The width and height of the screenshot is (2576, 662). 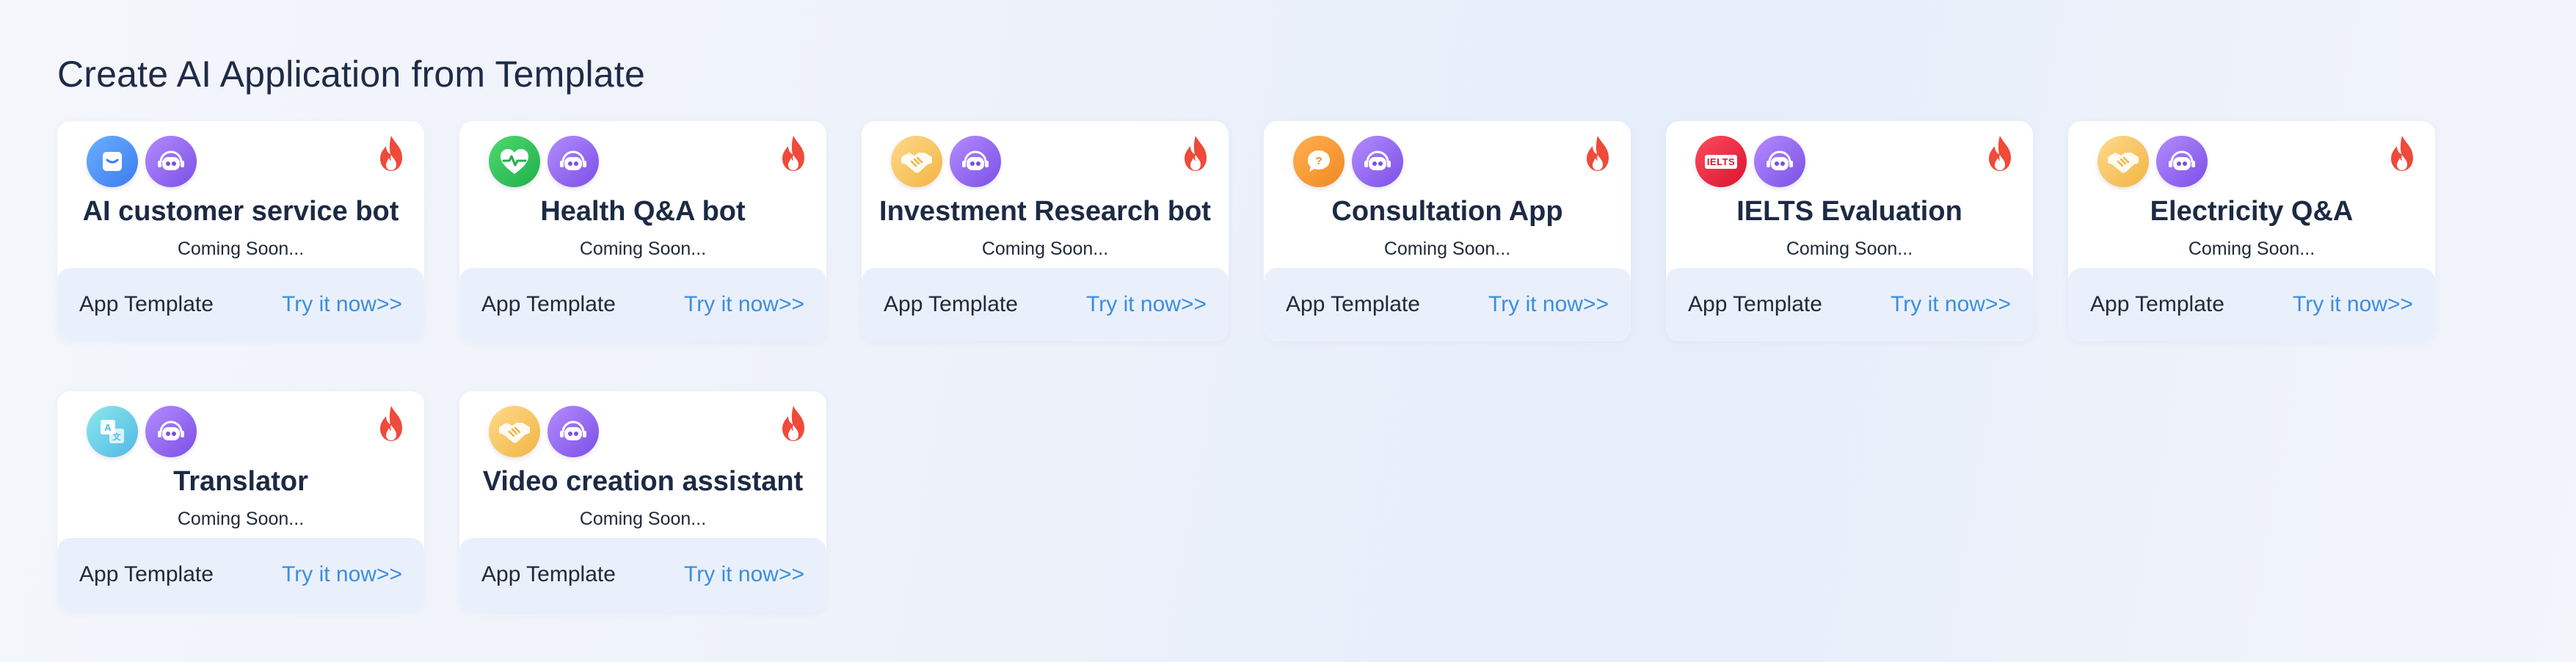 What do you see at coordinates (1348, 161) in the screenshot?
I see `card-icons: ?` at bounding box center [1348, 161].